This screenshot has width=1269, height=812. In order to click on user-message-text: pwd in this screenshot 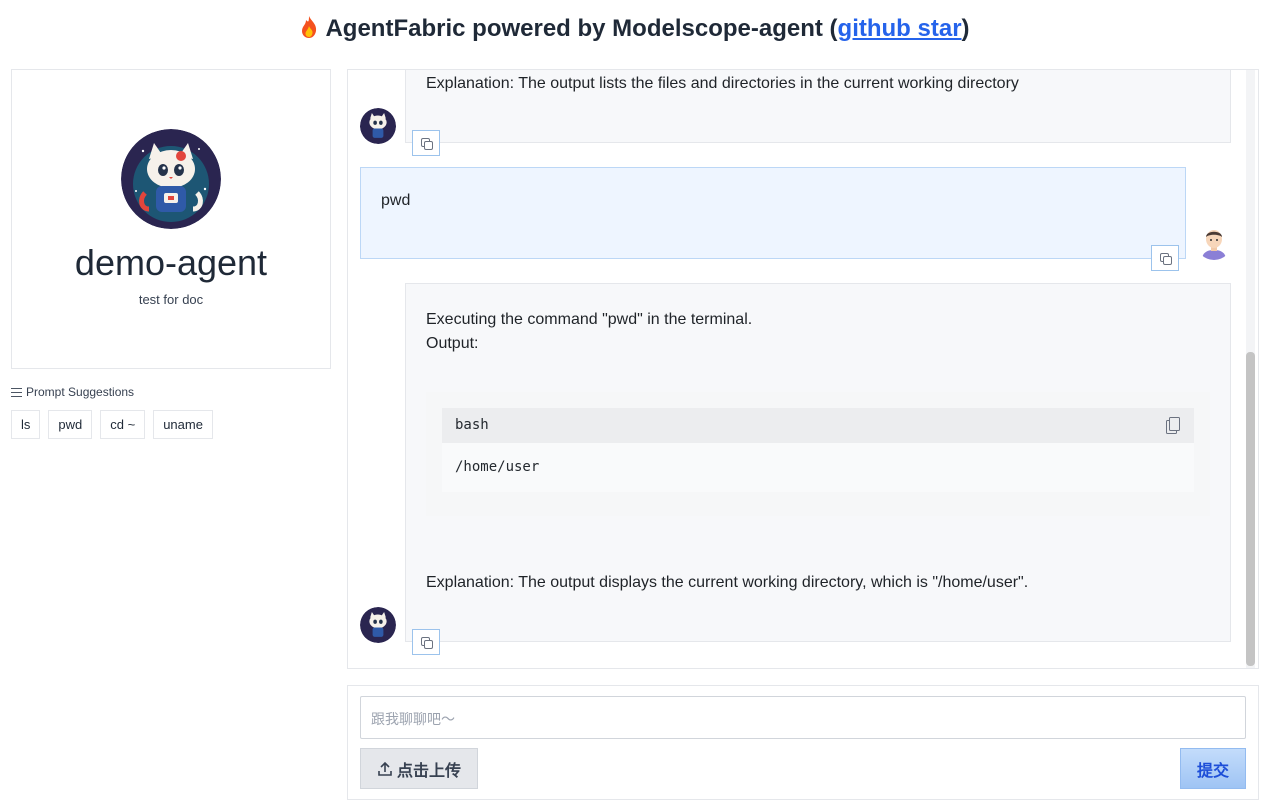, I will do `click(396, 200)`.